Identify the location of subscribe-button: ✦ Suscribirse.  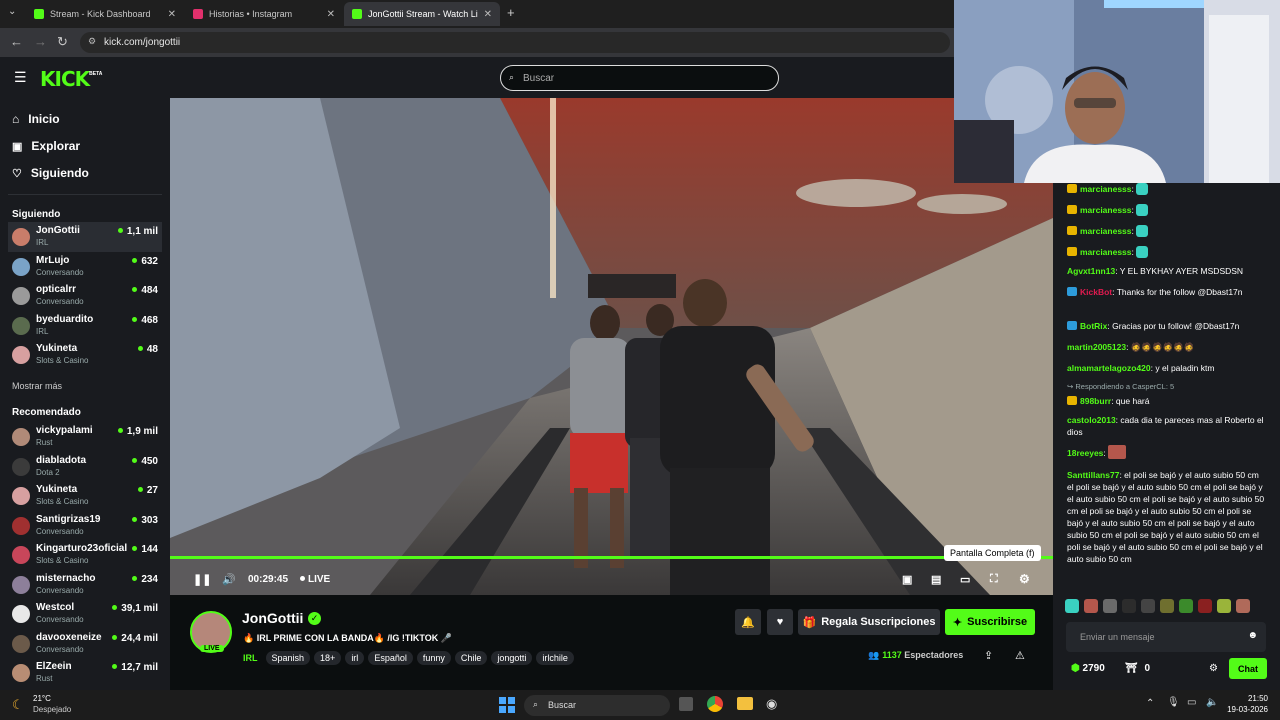
(990, 622).